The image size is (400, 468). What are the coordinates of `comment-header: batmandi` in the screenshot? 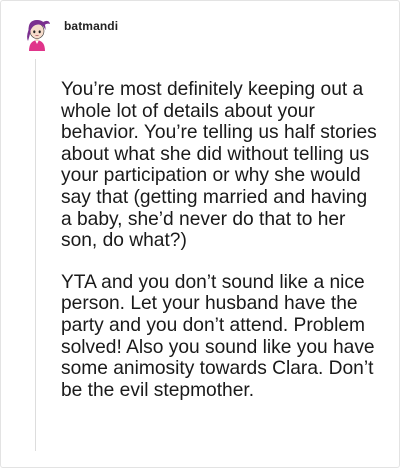 It's located at (68, 33).